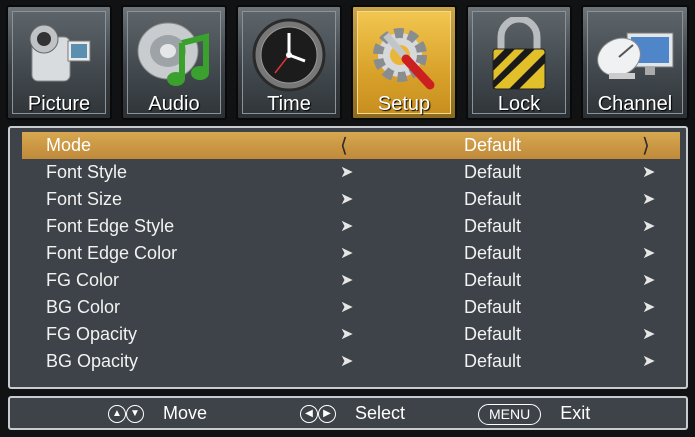 Image resolution: width=695 pixels, height=437 pixels. Describe the element at coordinates (289, 104) in the screenshot. I see `tab-label: Time` at that location.